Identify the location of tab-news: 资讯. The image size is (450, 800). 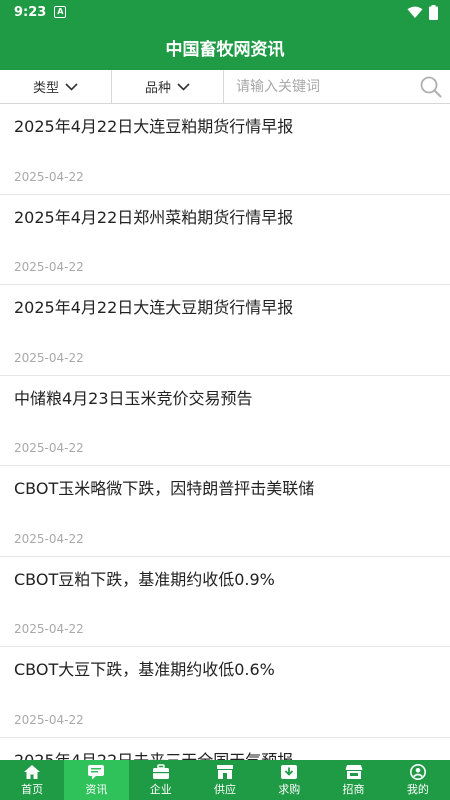
(96, 780).